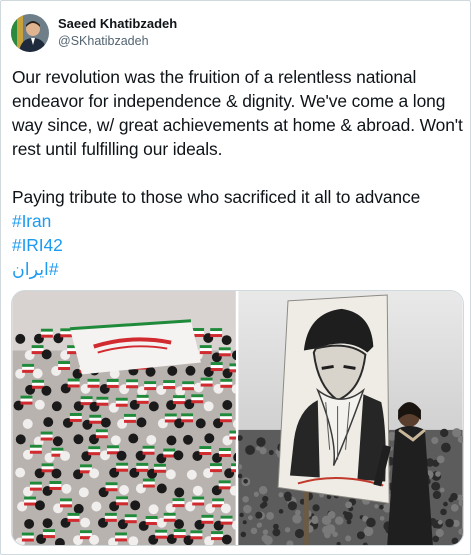 The width and height of the screenshot is (471, 555). What do you see at coordinates (238, 245) in the screenshot?
I see `hashtag-link: #IRI42` at bounding box center [238, 245].